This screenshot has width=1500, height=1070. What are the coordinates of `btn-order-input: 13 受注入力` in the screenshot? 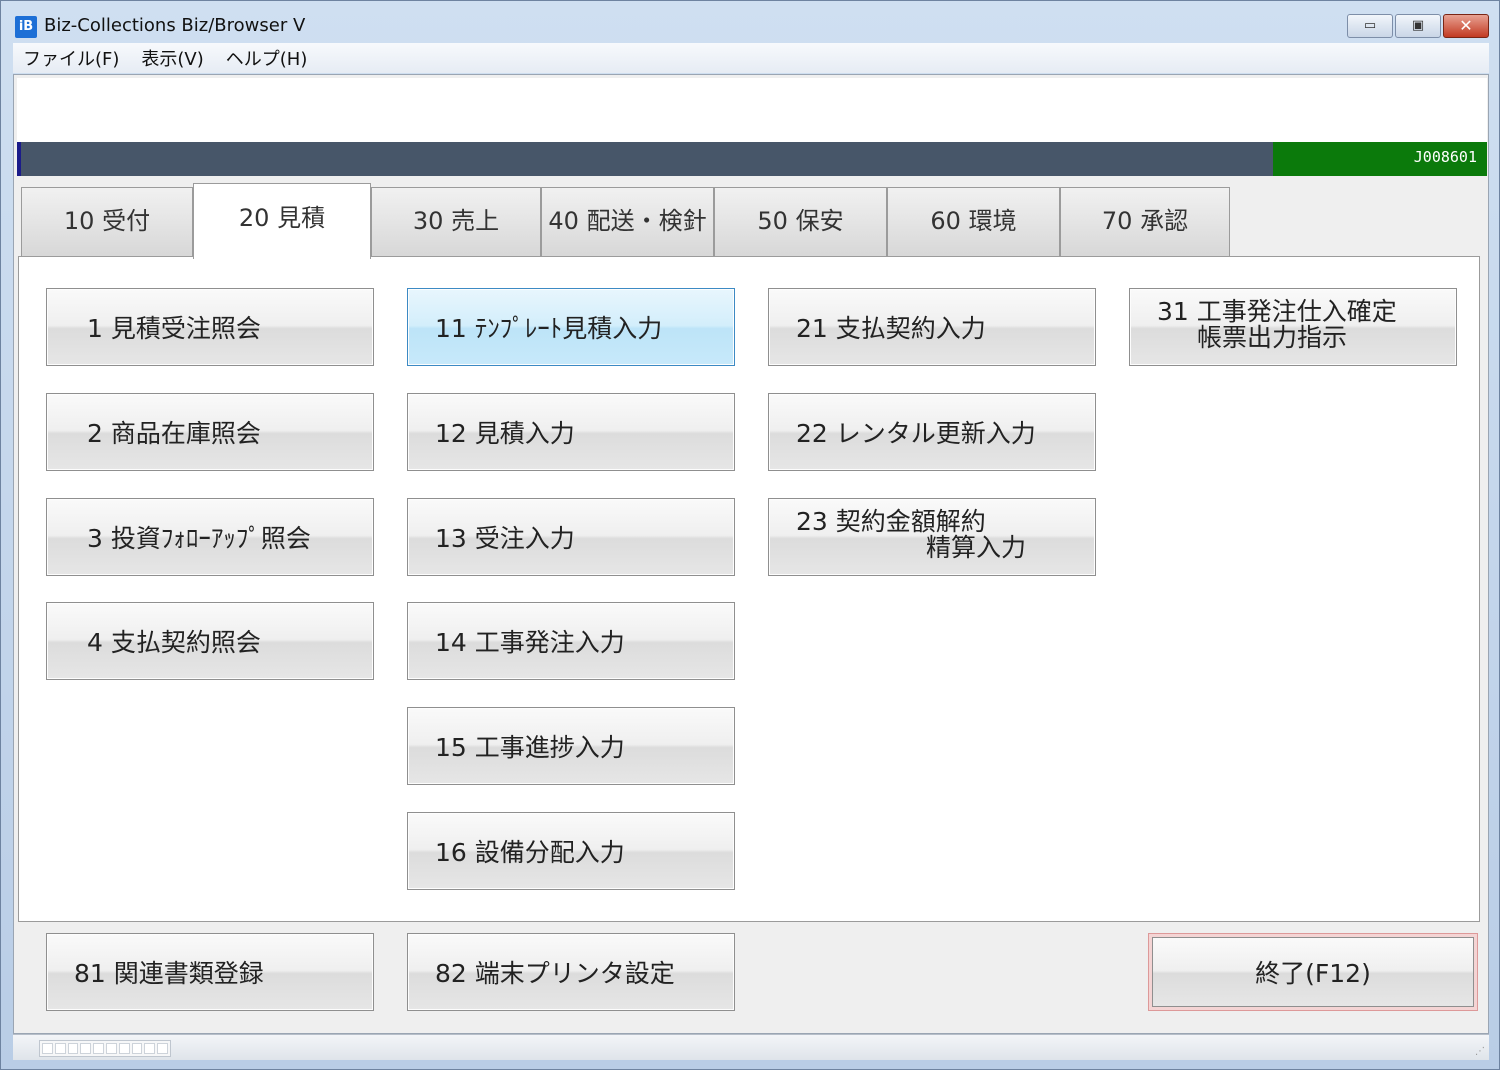 It's located at (571, 537).